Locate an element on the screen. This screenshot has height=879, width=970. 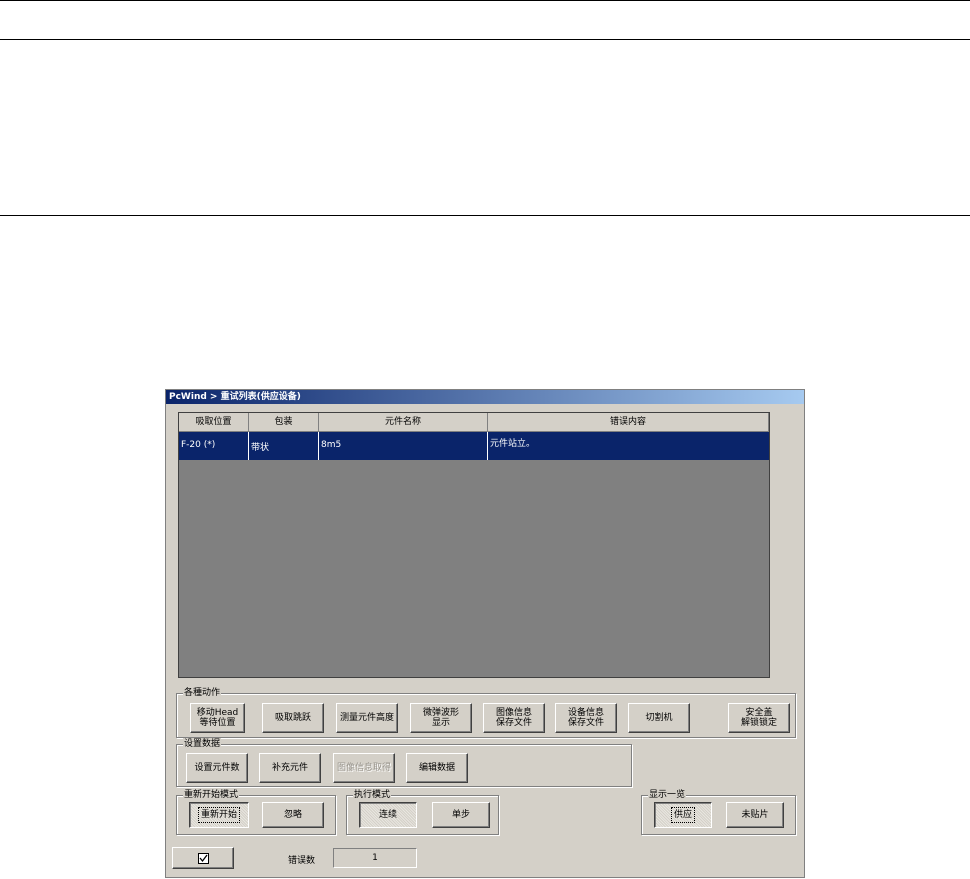
col-header-error-content: 错误内容 is located at coordinates (628, 422).